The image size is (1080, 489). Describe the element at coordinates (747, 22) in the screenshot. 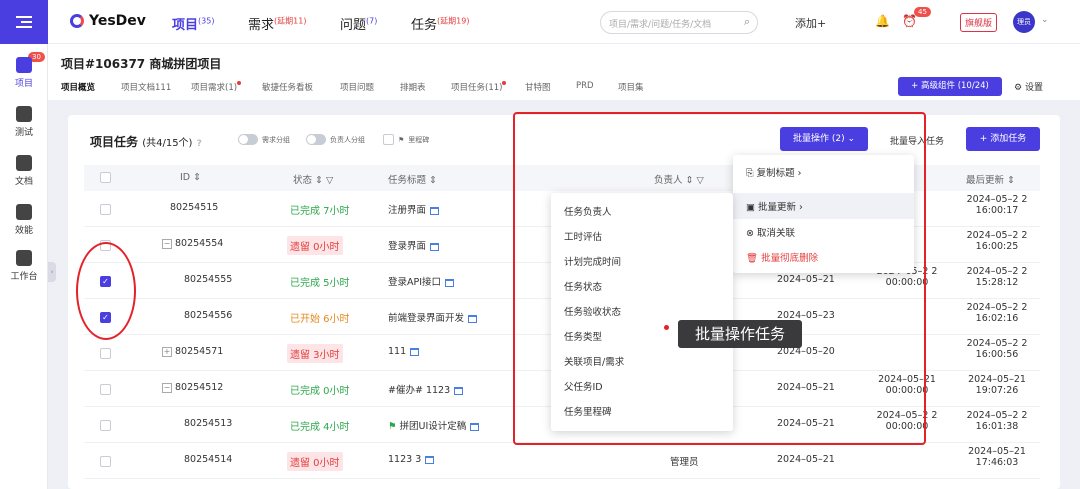

I see `search-icon: ⌕` at that location.